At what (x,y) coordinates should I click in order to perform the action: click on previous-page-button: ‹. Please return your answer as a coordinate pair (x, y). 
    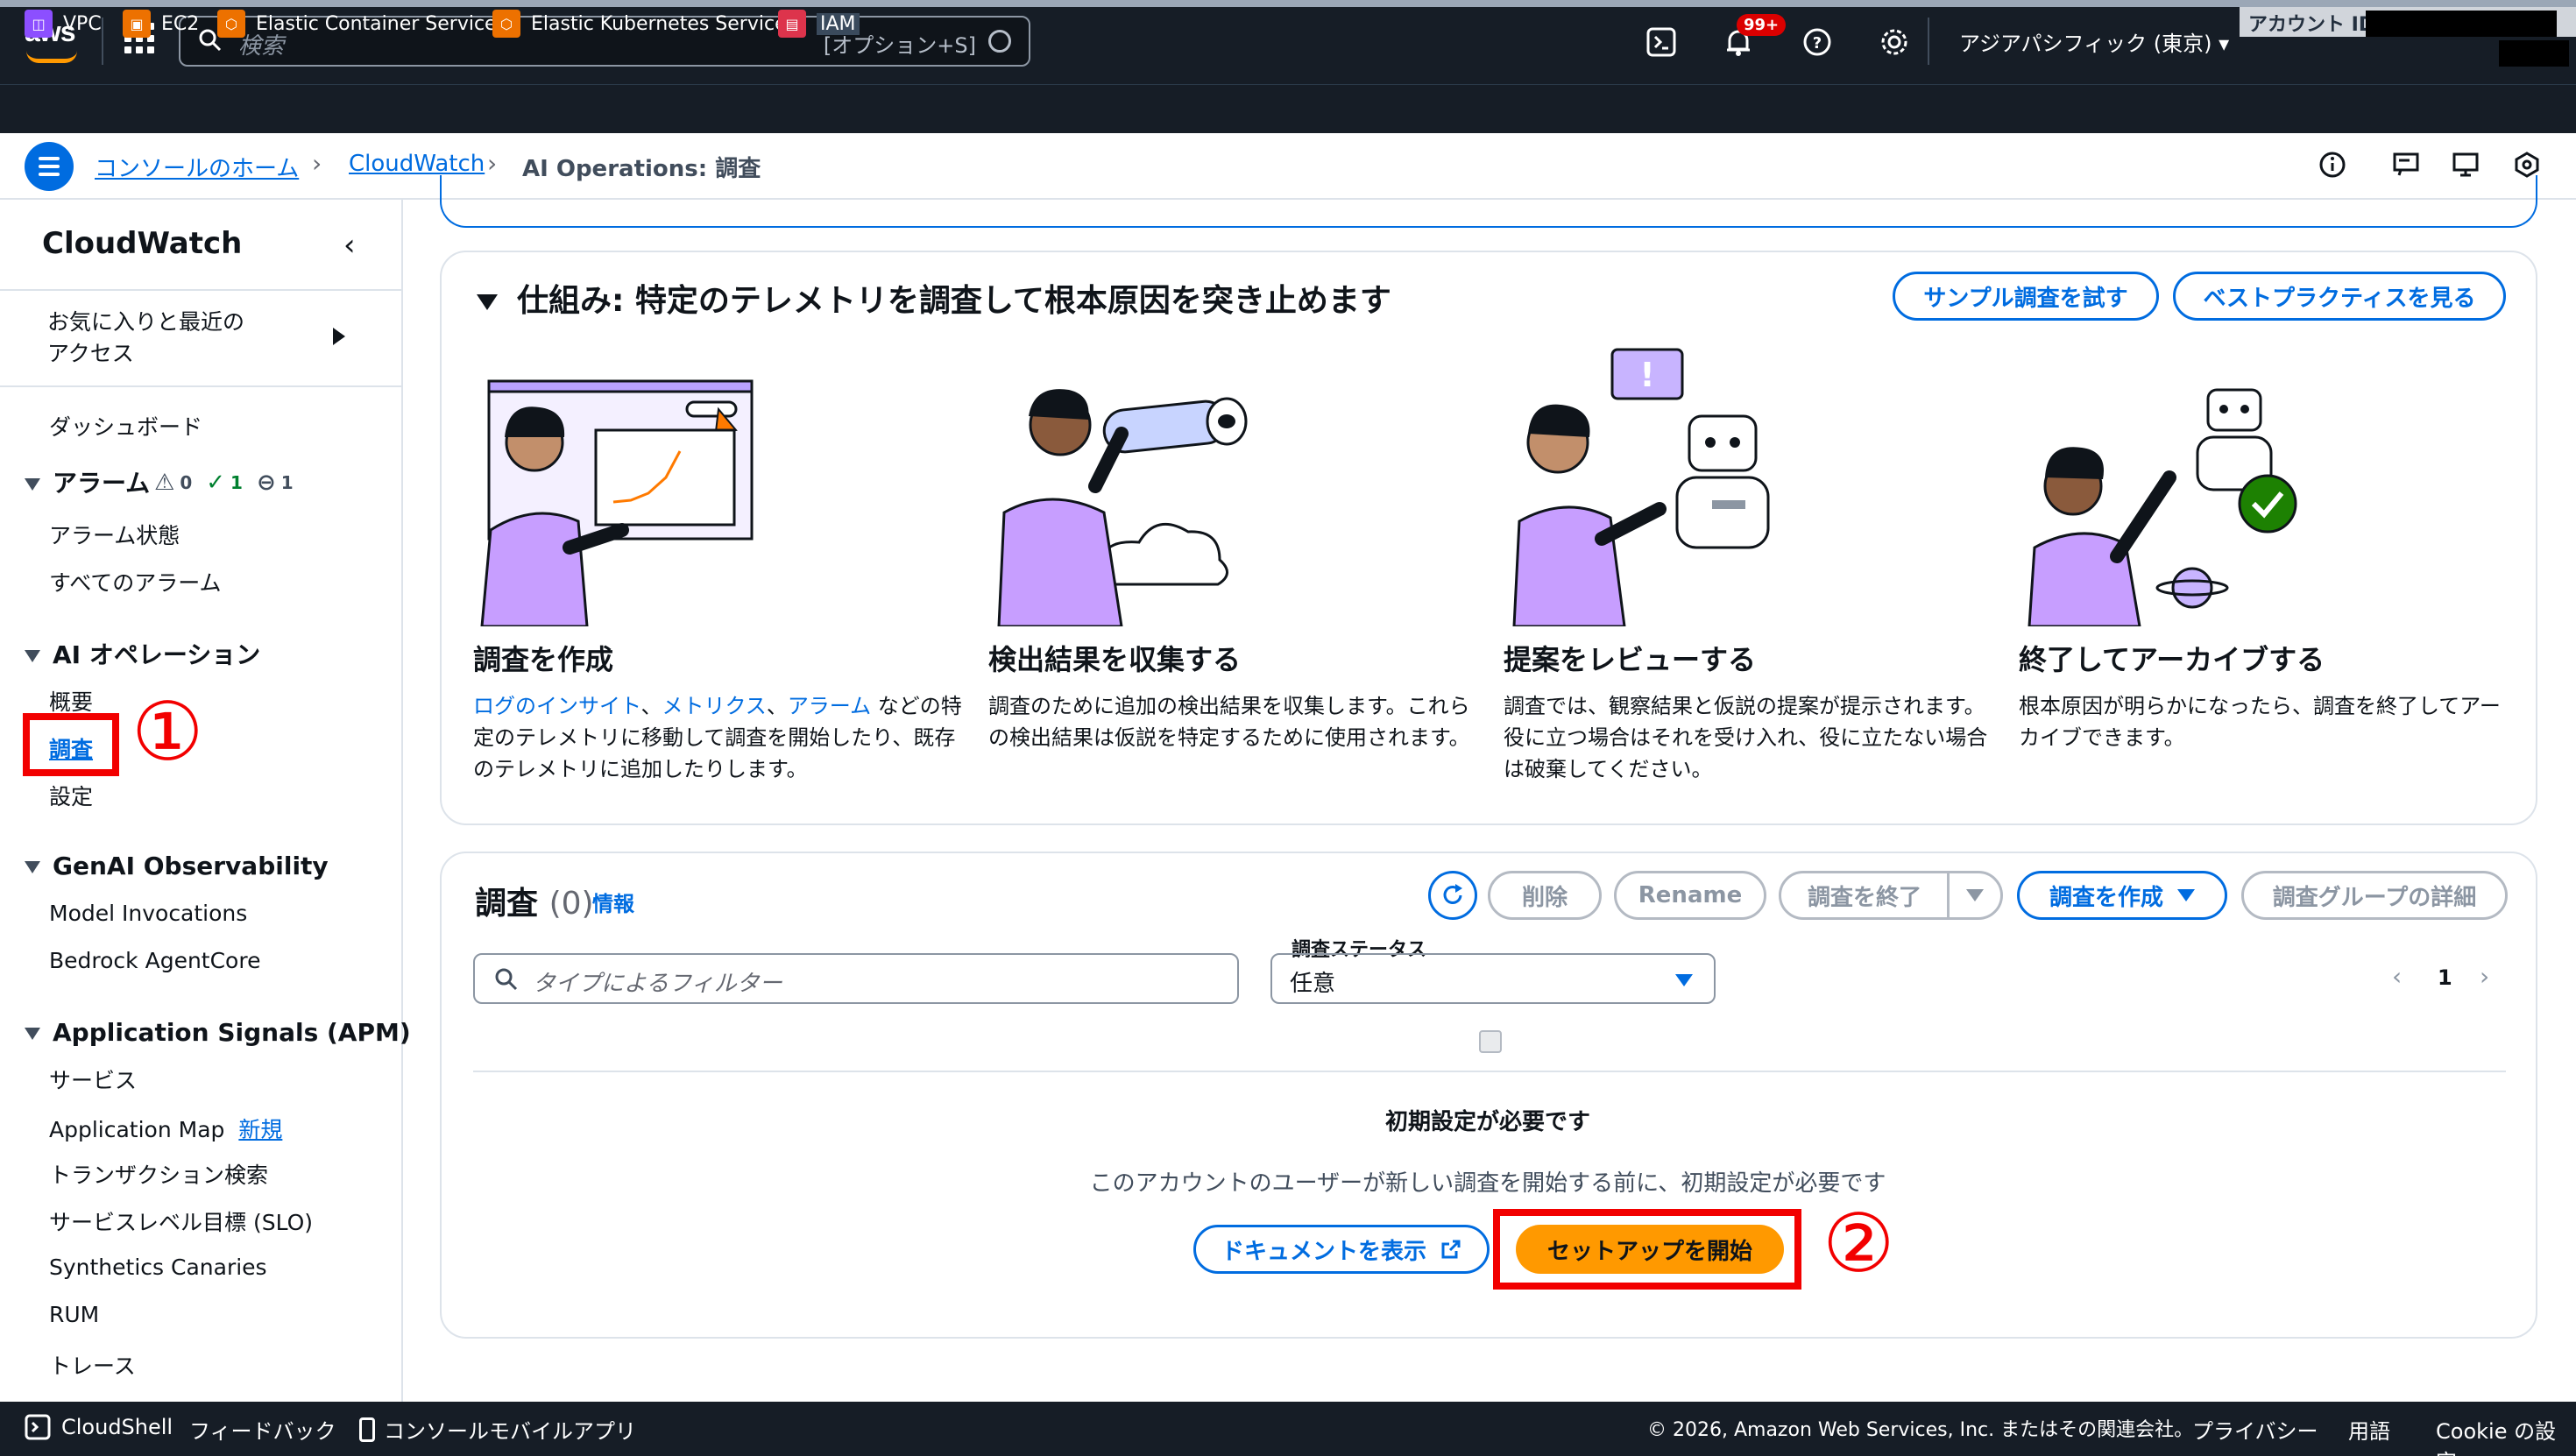
    Looking at the image, I should click on (2397, 976).